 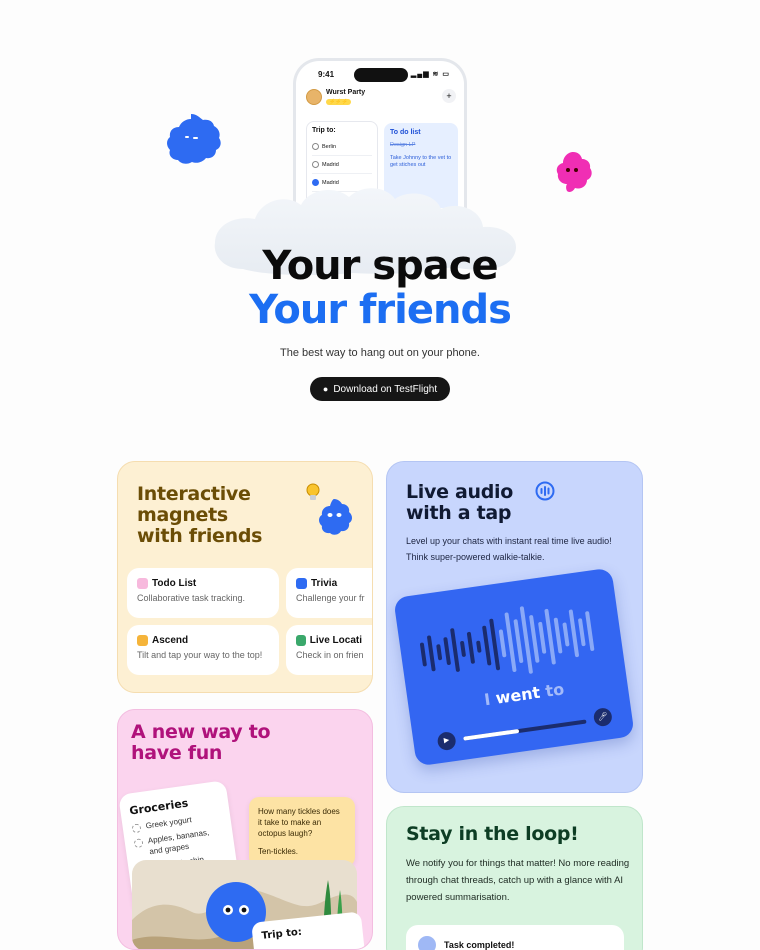 I want to click on ascend-icon, so click(x=142, y=640).